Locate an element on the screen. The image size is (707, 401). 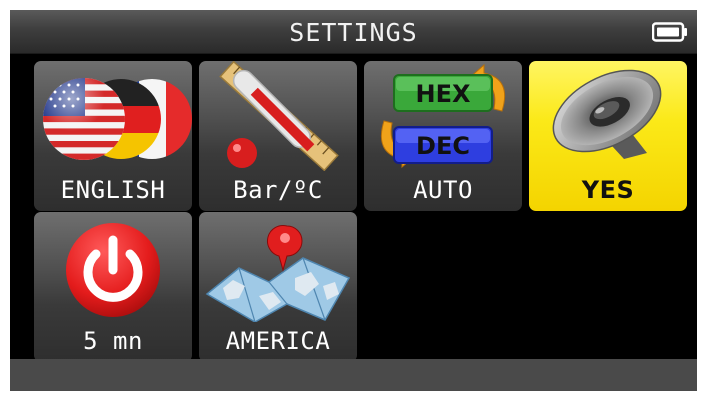
format-tile: HEX DEC AUTO is located at coordinates (443, 136).